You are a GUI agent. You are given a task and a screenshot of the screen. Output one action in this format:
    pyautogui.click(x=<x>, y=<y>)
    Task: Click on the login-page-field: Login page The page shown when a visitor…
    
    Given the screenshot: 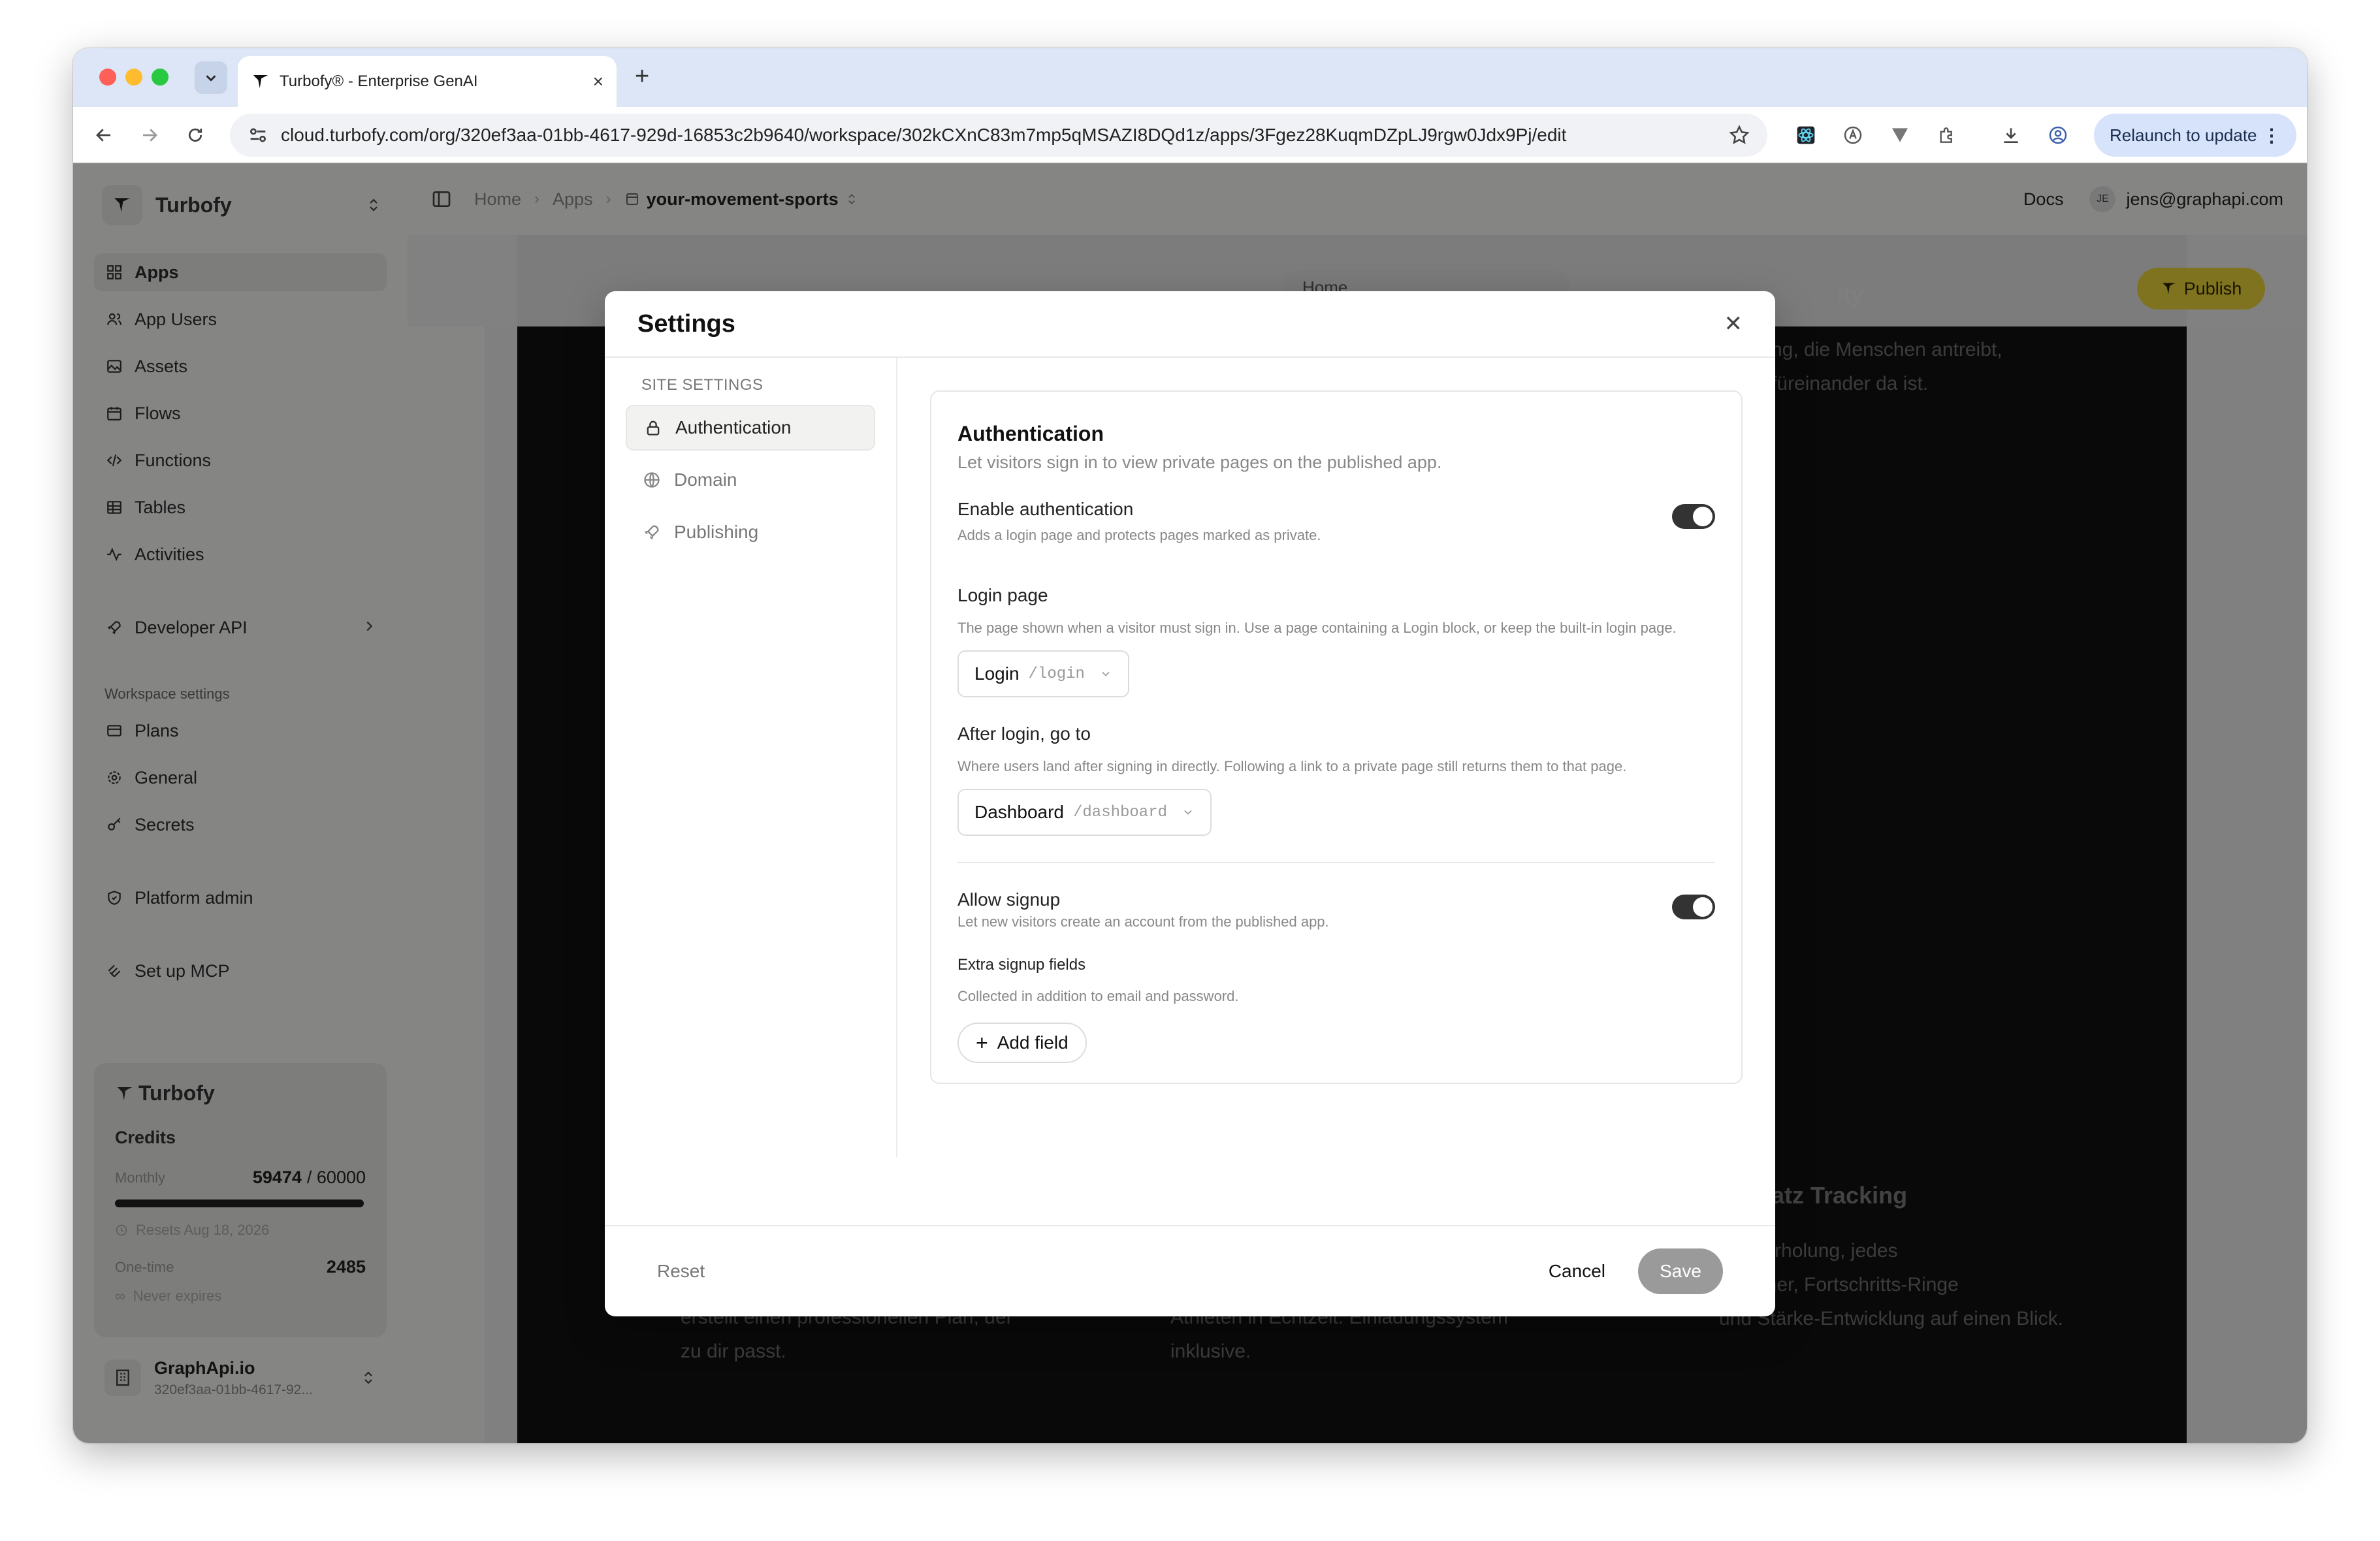 What is the action you would take?
    pyautogui.click(x=1336, y=641)
    